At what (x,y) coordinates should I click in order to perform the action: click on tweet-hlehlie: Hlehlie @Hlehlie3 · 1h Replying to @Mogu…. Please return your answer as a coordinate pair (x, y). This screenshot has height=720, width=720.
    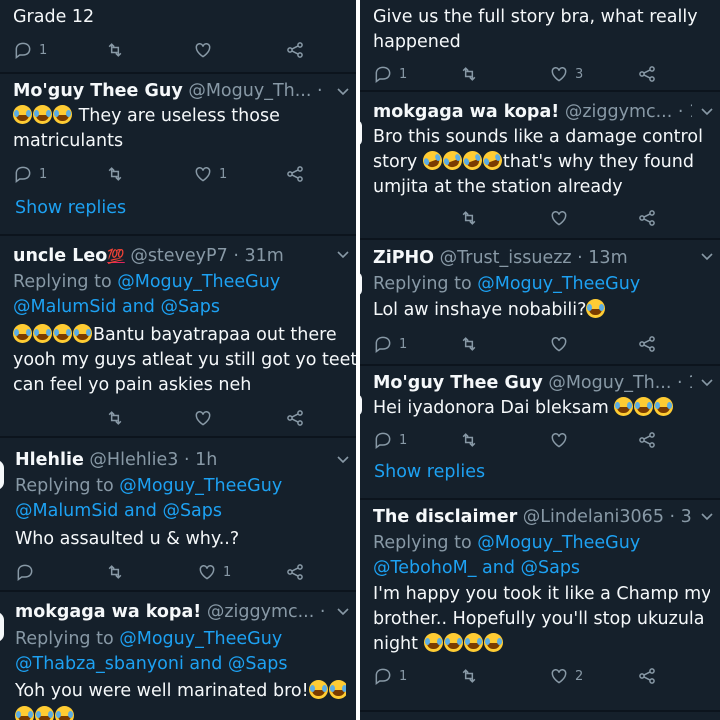
    Looking at the image, I should click on (178, 514).